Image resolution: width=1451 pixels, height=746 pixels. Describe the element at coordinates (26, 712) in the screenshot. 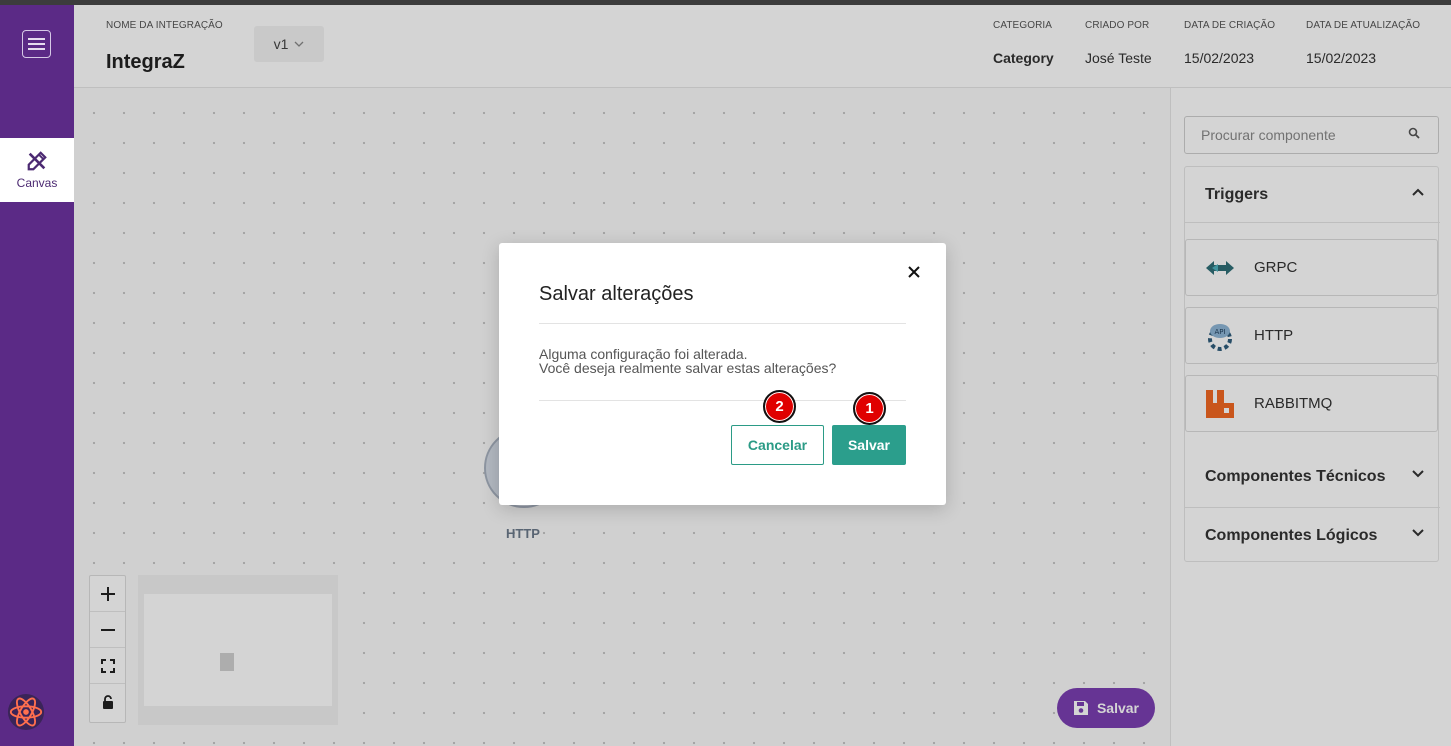

I see `react-logo-icon` at that location.